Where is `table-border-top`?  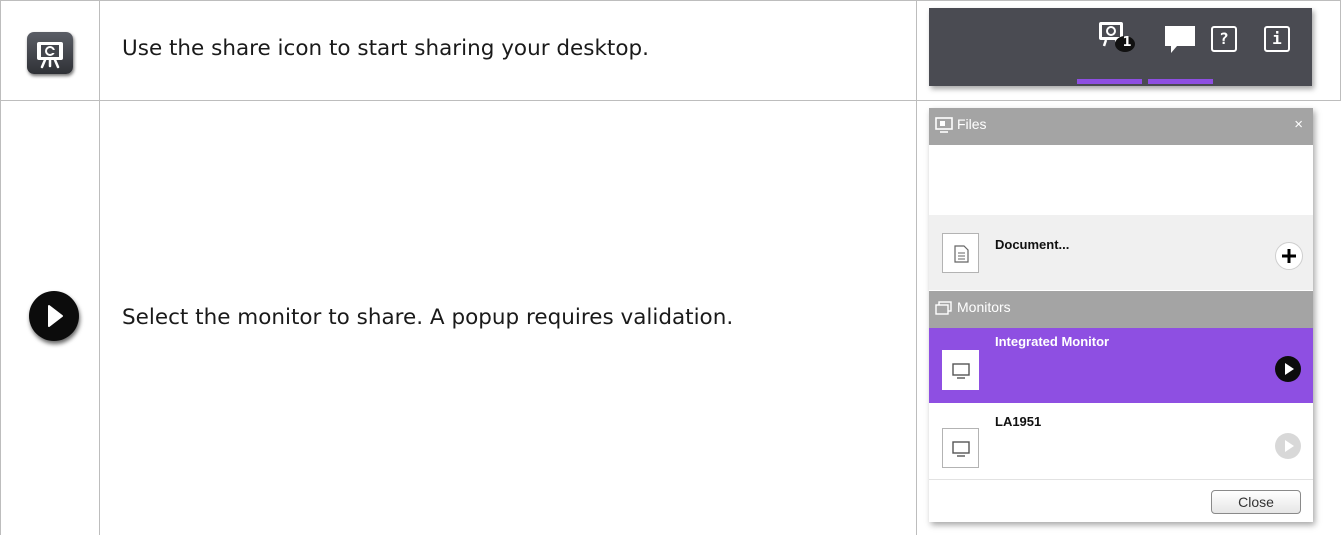 table-border-top is located at coordinates (670, 0).